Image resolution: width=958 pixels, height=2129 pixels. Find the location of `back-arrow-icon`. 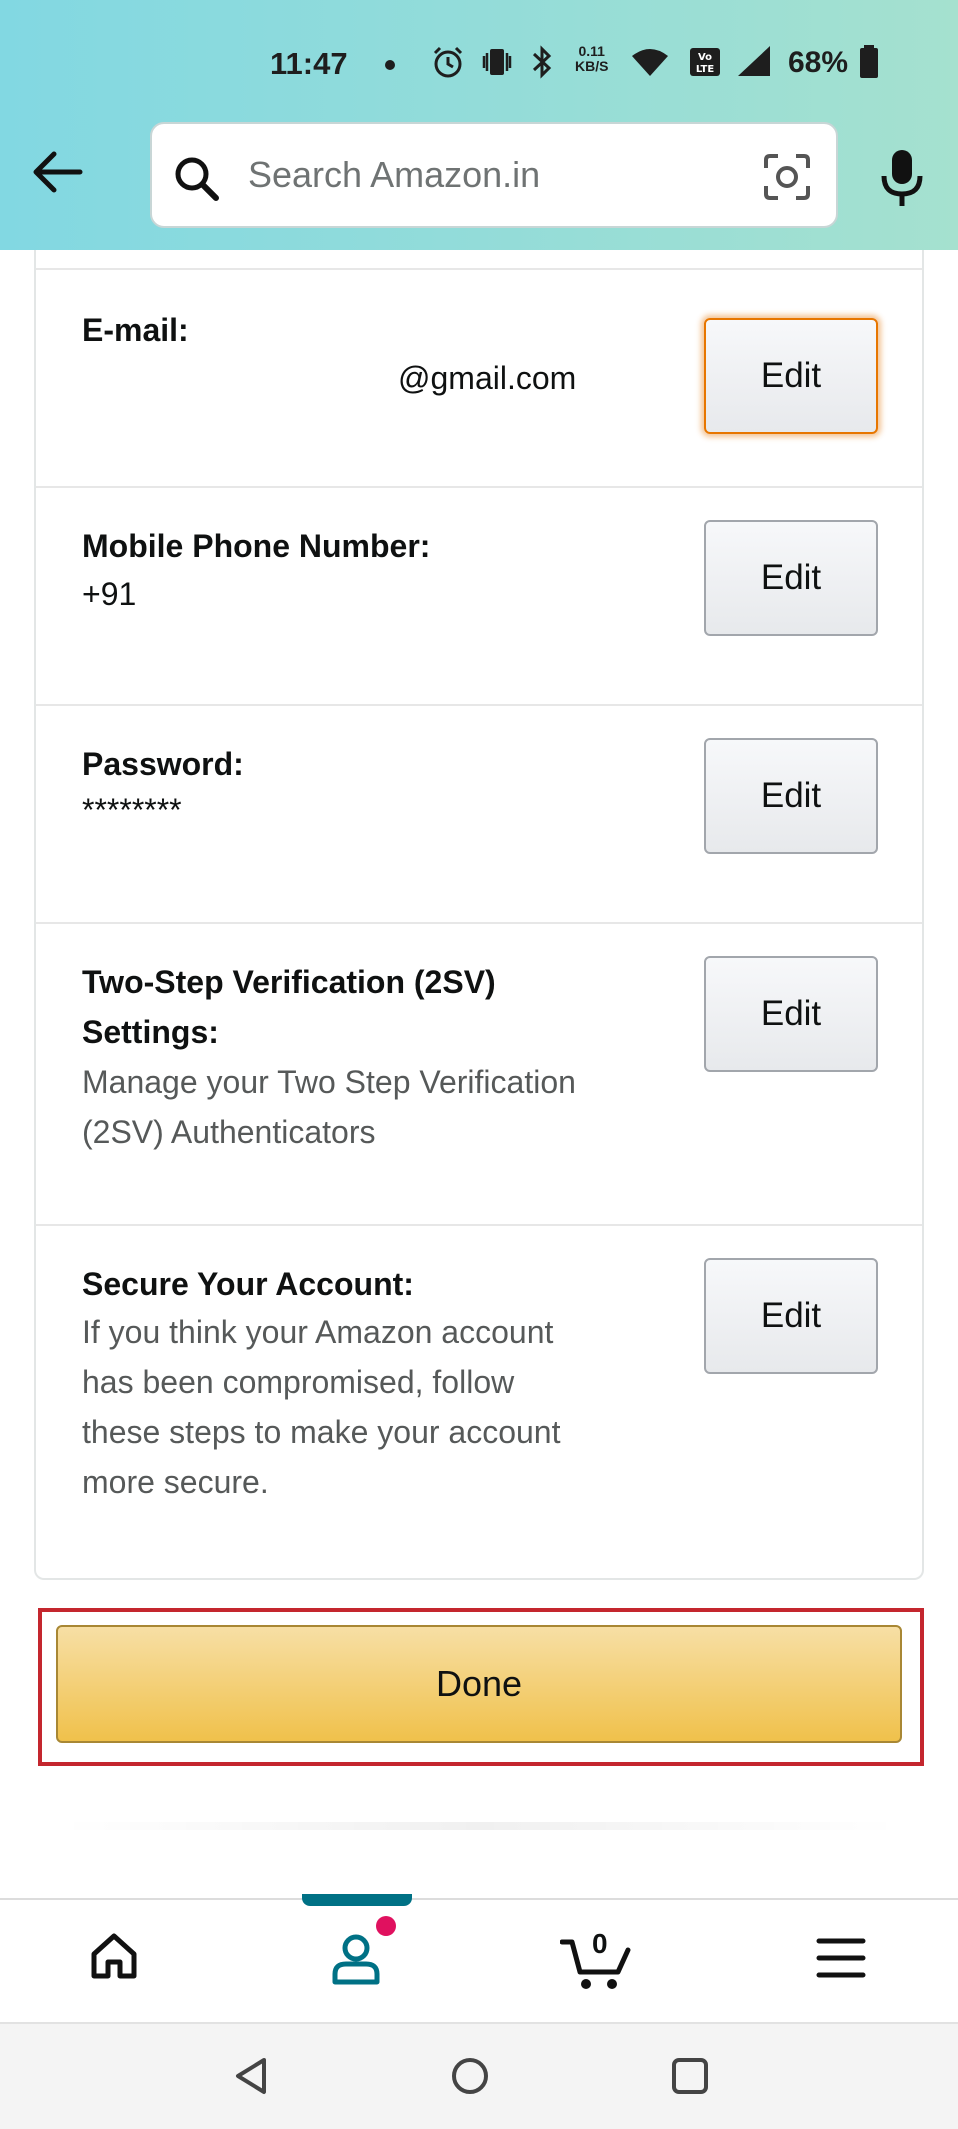

back-arrow-icon is located at coordinates (57, 172).